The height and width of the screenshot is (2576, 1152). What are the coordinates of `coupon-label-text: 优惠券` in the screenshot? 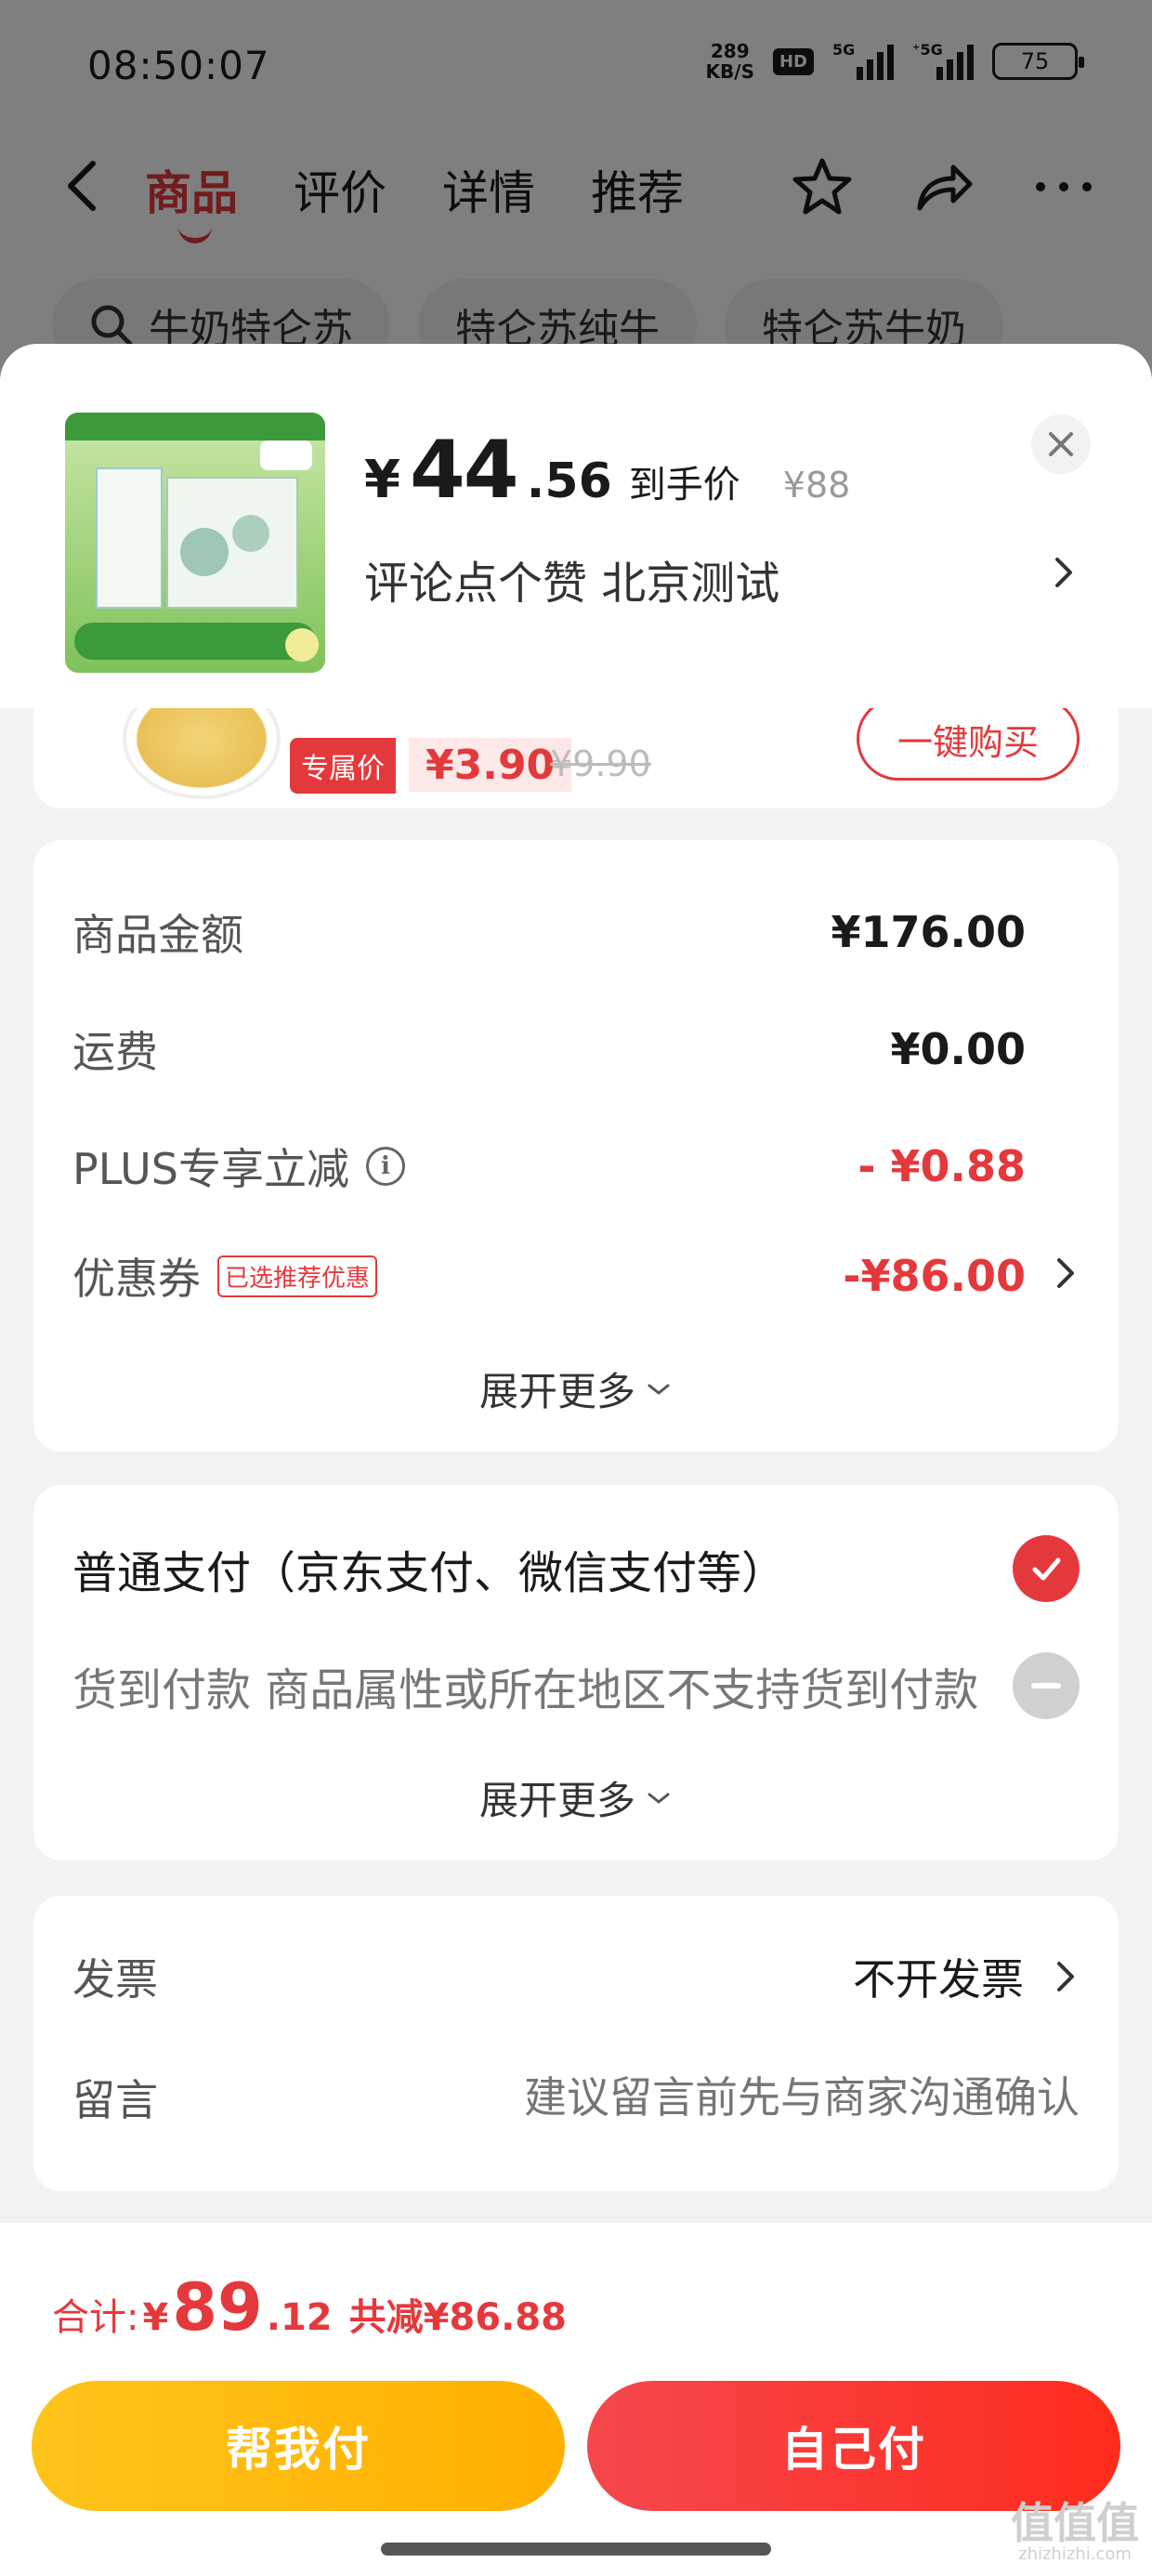 It's located at (136, 1279).